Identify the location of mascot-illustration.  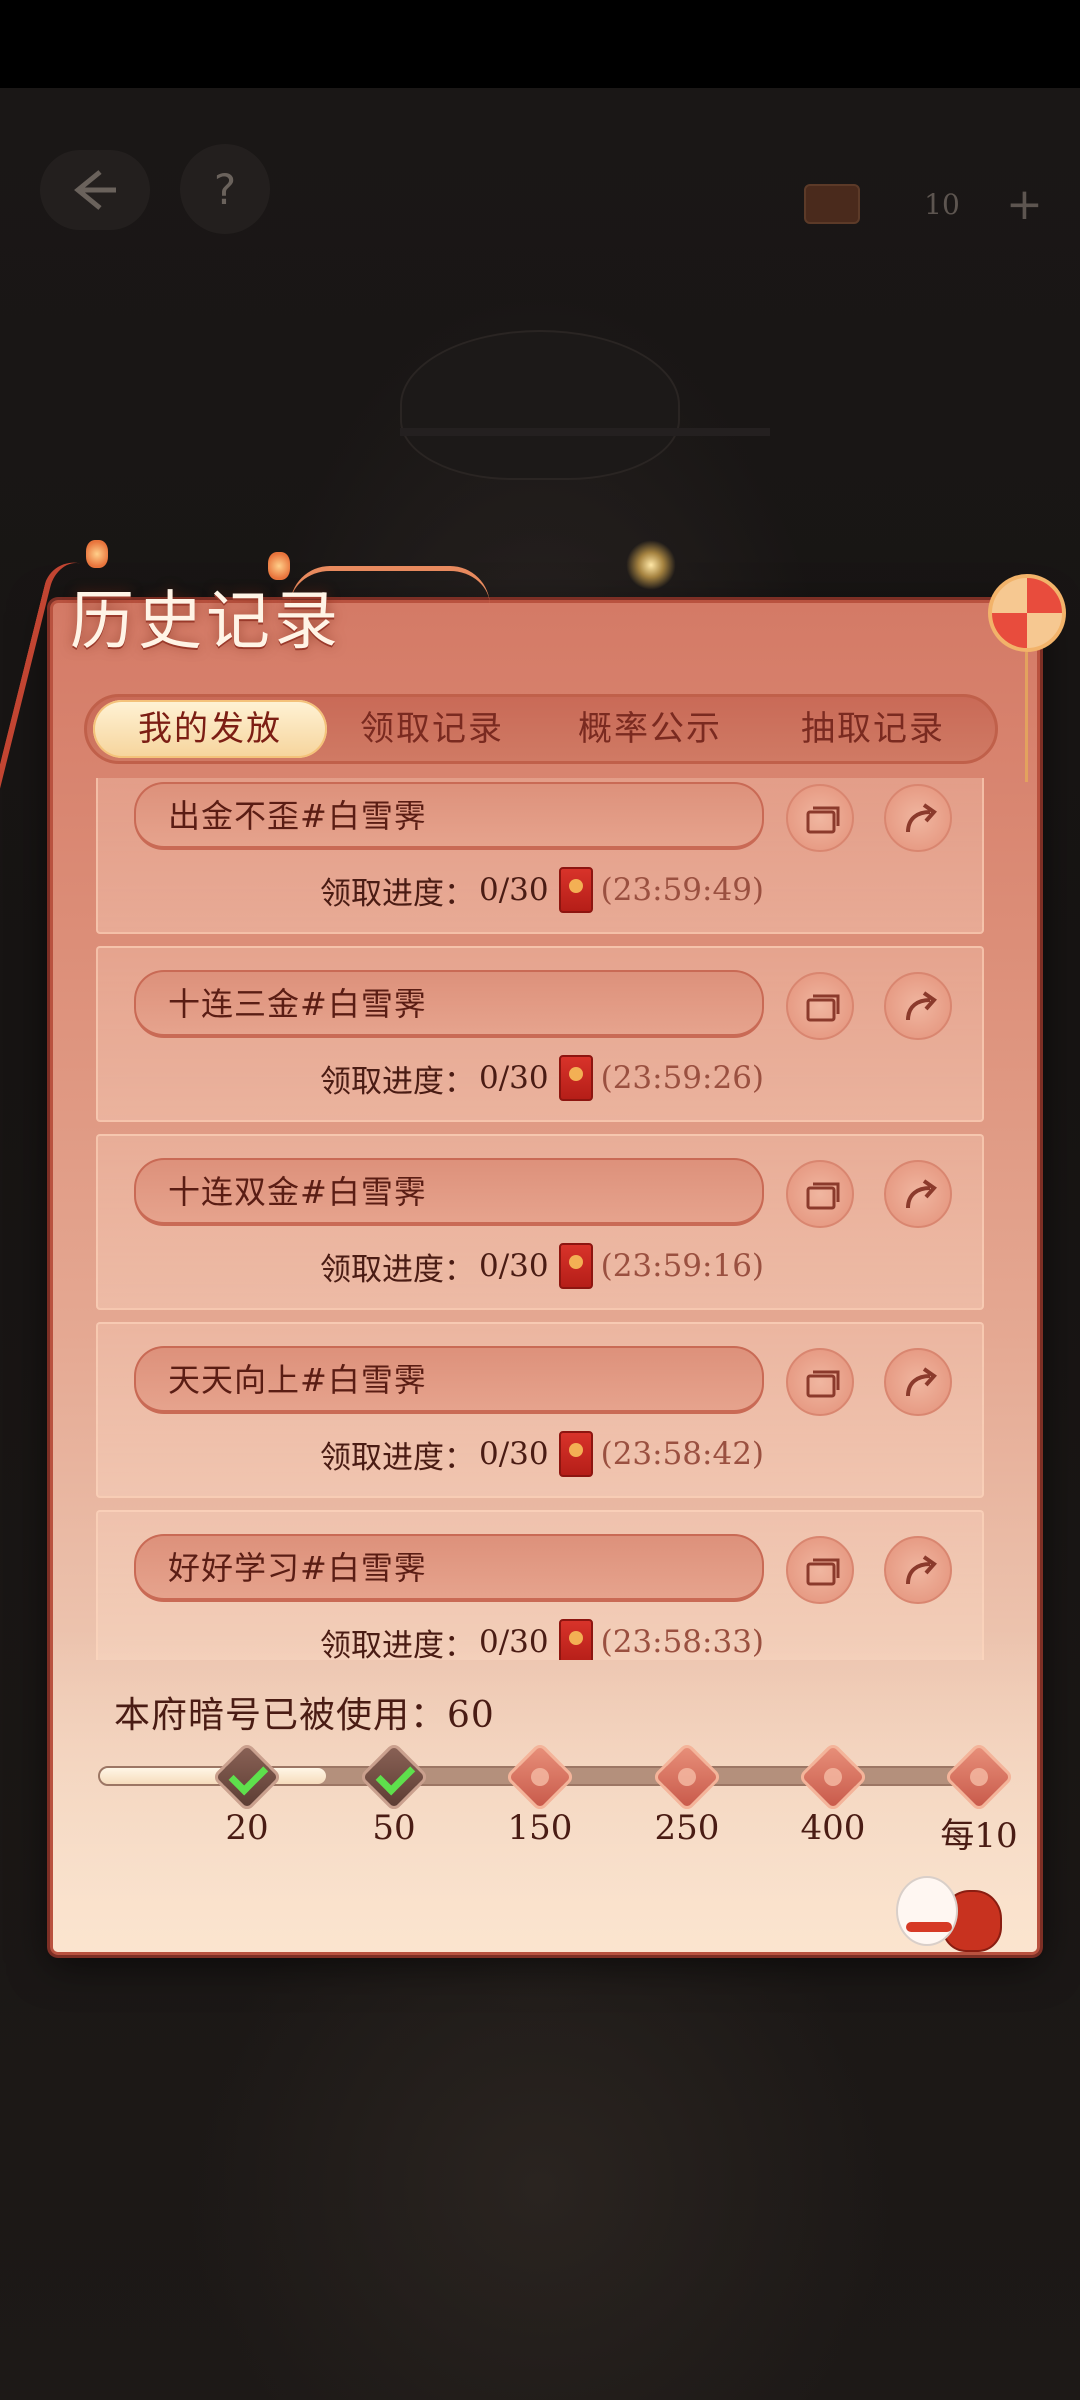
(951, 1915).